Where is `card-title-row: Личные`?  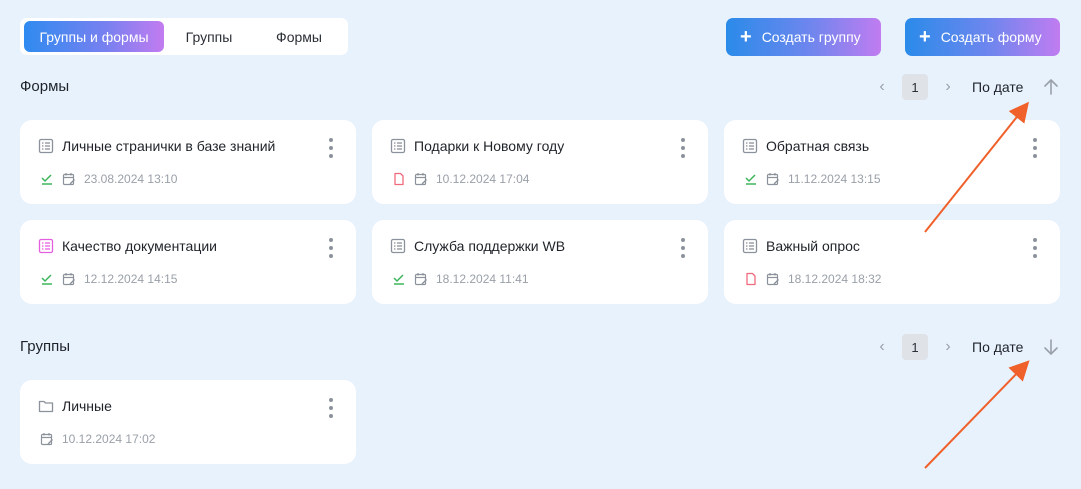
card-title-row: Личные is located at coordinates (75, 406).